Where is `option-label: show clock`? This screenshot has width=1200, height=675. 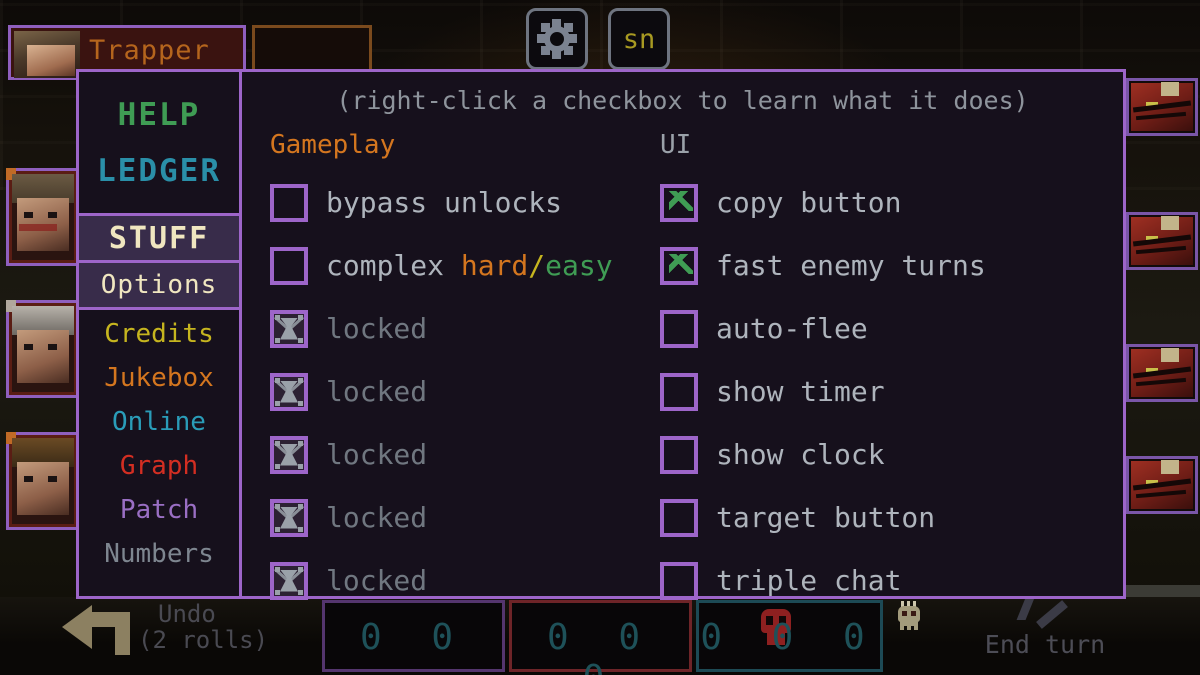
option-label: show clock is located at coordinates (800, 454).